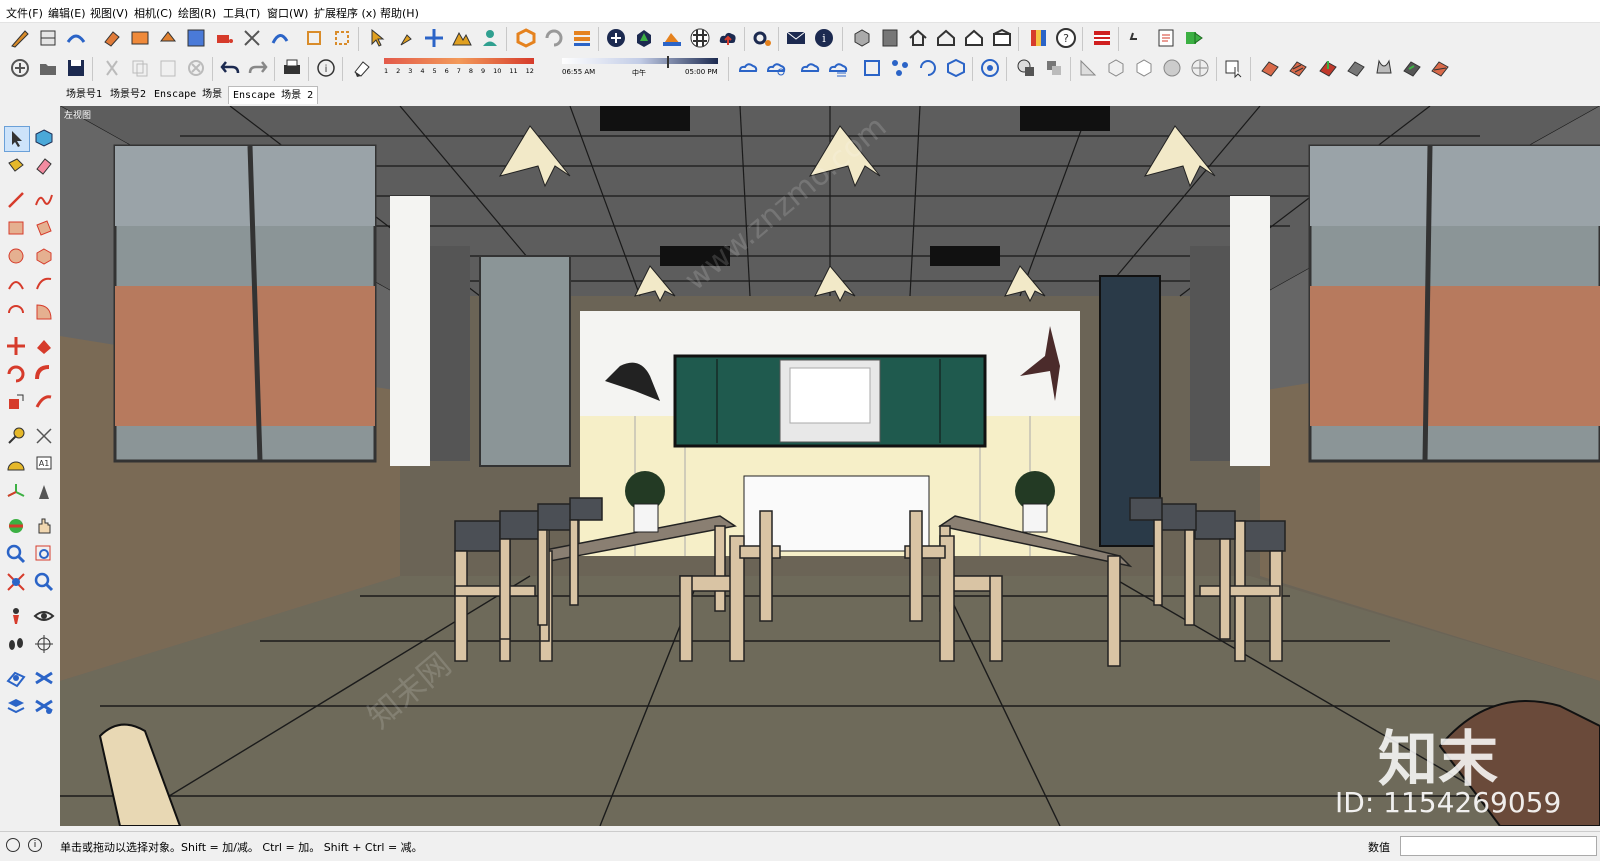 Image resolution: width=1600 pixels, height=861 pixels. Describe the element at coordinates (1270, 68) in the screenshot. I see `sandbox-contours-icon` at that location.